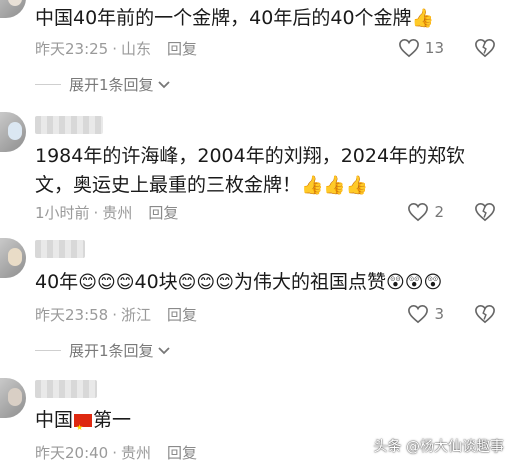 Image resolution: width=514 pixels, height=464 pixels. What do you see at coordinates (116, 48) in the screenshot?
I see `comment-meta: 昨天23:25 · 山东 回复` at bounding box center [116, 48].